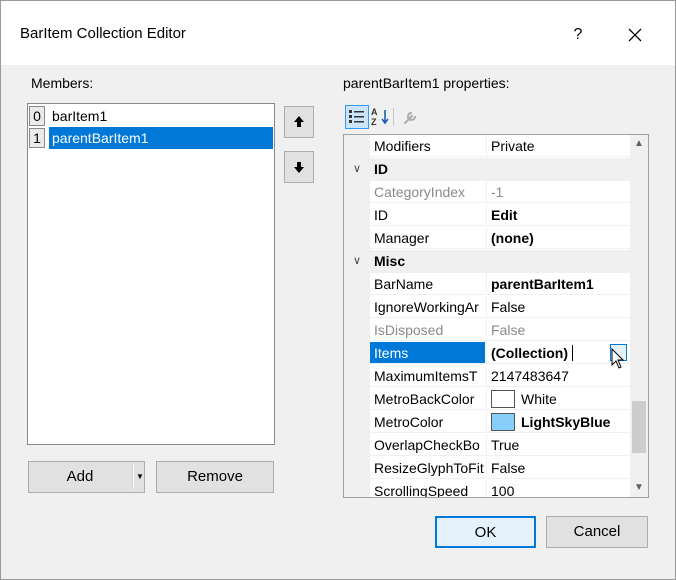  I want to click on add-button-label: Add, so click(80, 476).